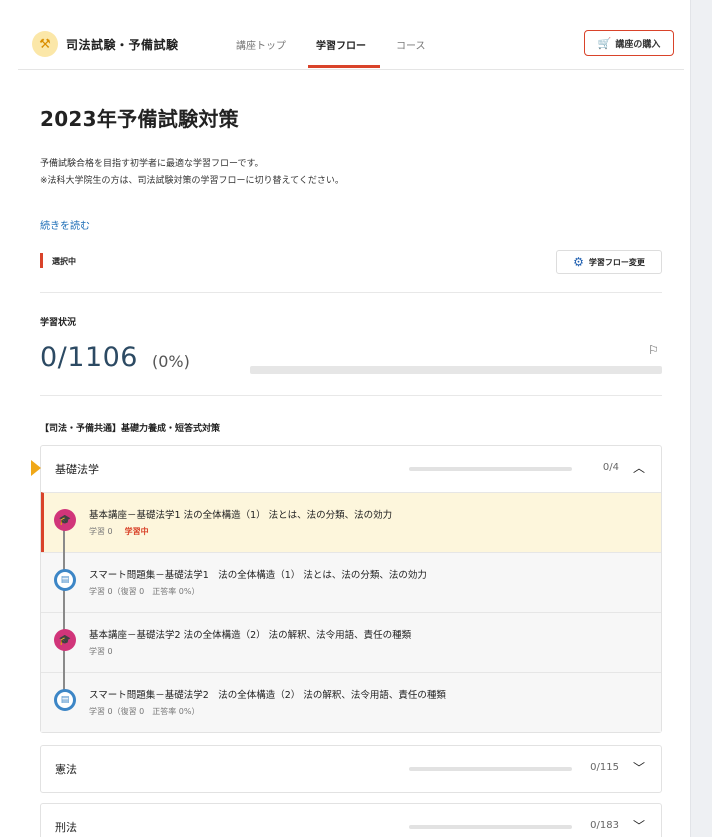 The image size is (712, 837). Describe the element at coordinates (250, 635) in the screenshot. I see `lesson-title: 基本講座－基礎法学2 法の全体構造（2） 法の解釈、法令用語、責任の種類` at that location.